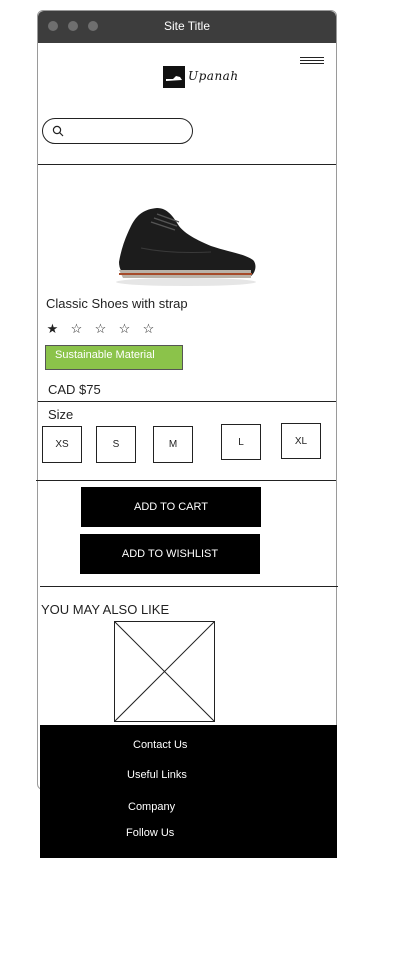 The width and height of the screenshot is (403, 957). I want to click on size-option-m: M, so click(173, 444).